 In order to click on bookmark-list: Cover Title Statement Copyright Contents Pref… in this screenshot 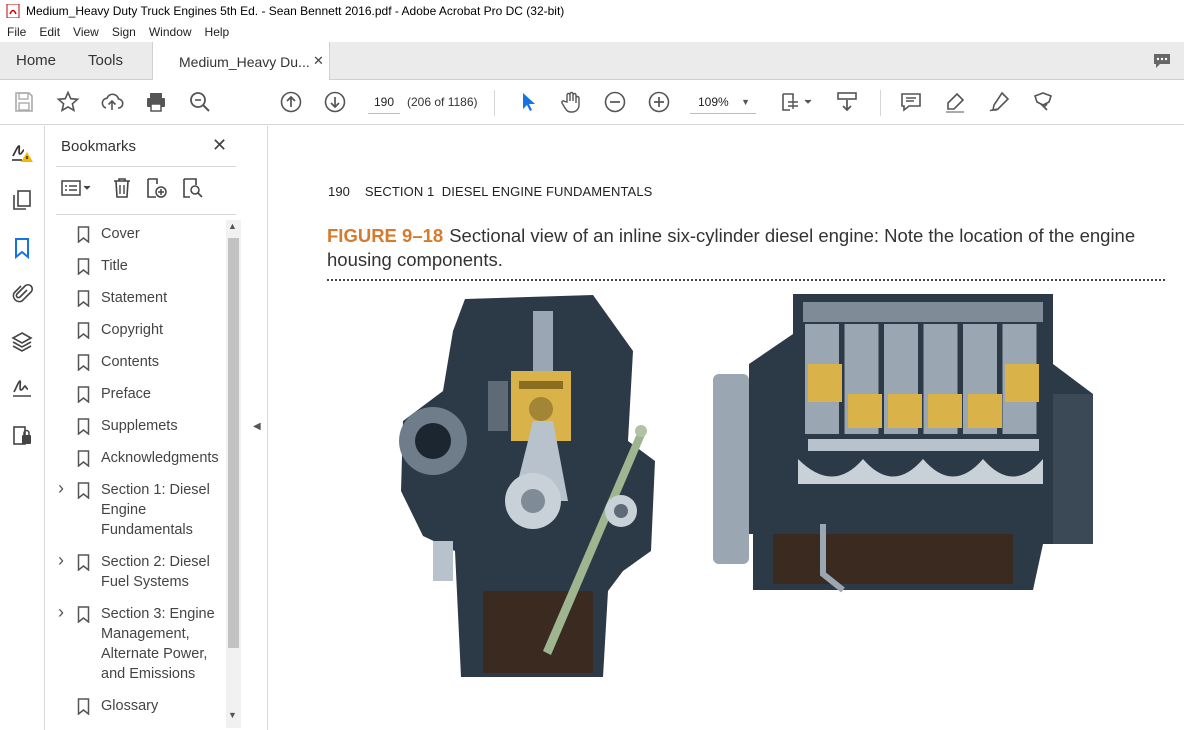, I will do `click(137, 476)`.